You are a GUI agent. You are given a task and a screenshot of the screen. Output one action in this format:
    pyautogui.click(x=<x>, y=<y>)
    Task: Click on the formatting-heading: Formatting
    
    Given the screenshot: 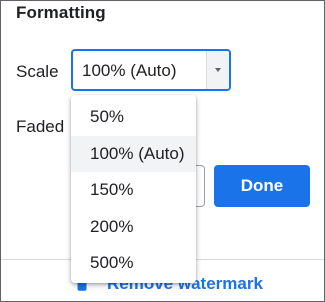 What is the action you would take?
    pyautogui.click(x=61, y=12)
    